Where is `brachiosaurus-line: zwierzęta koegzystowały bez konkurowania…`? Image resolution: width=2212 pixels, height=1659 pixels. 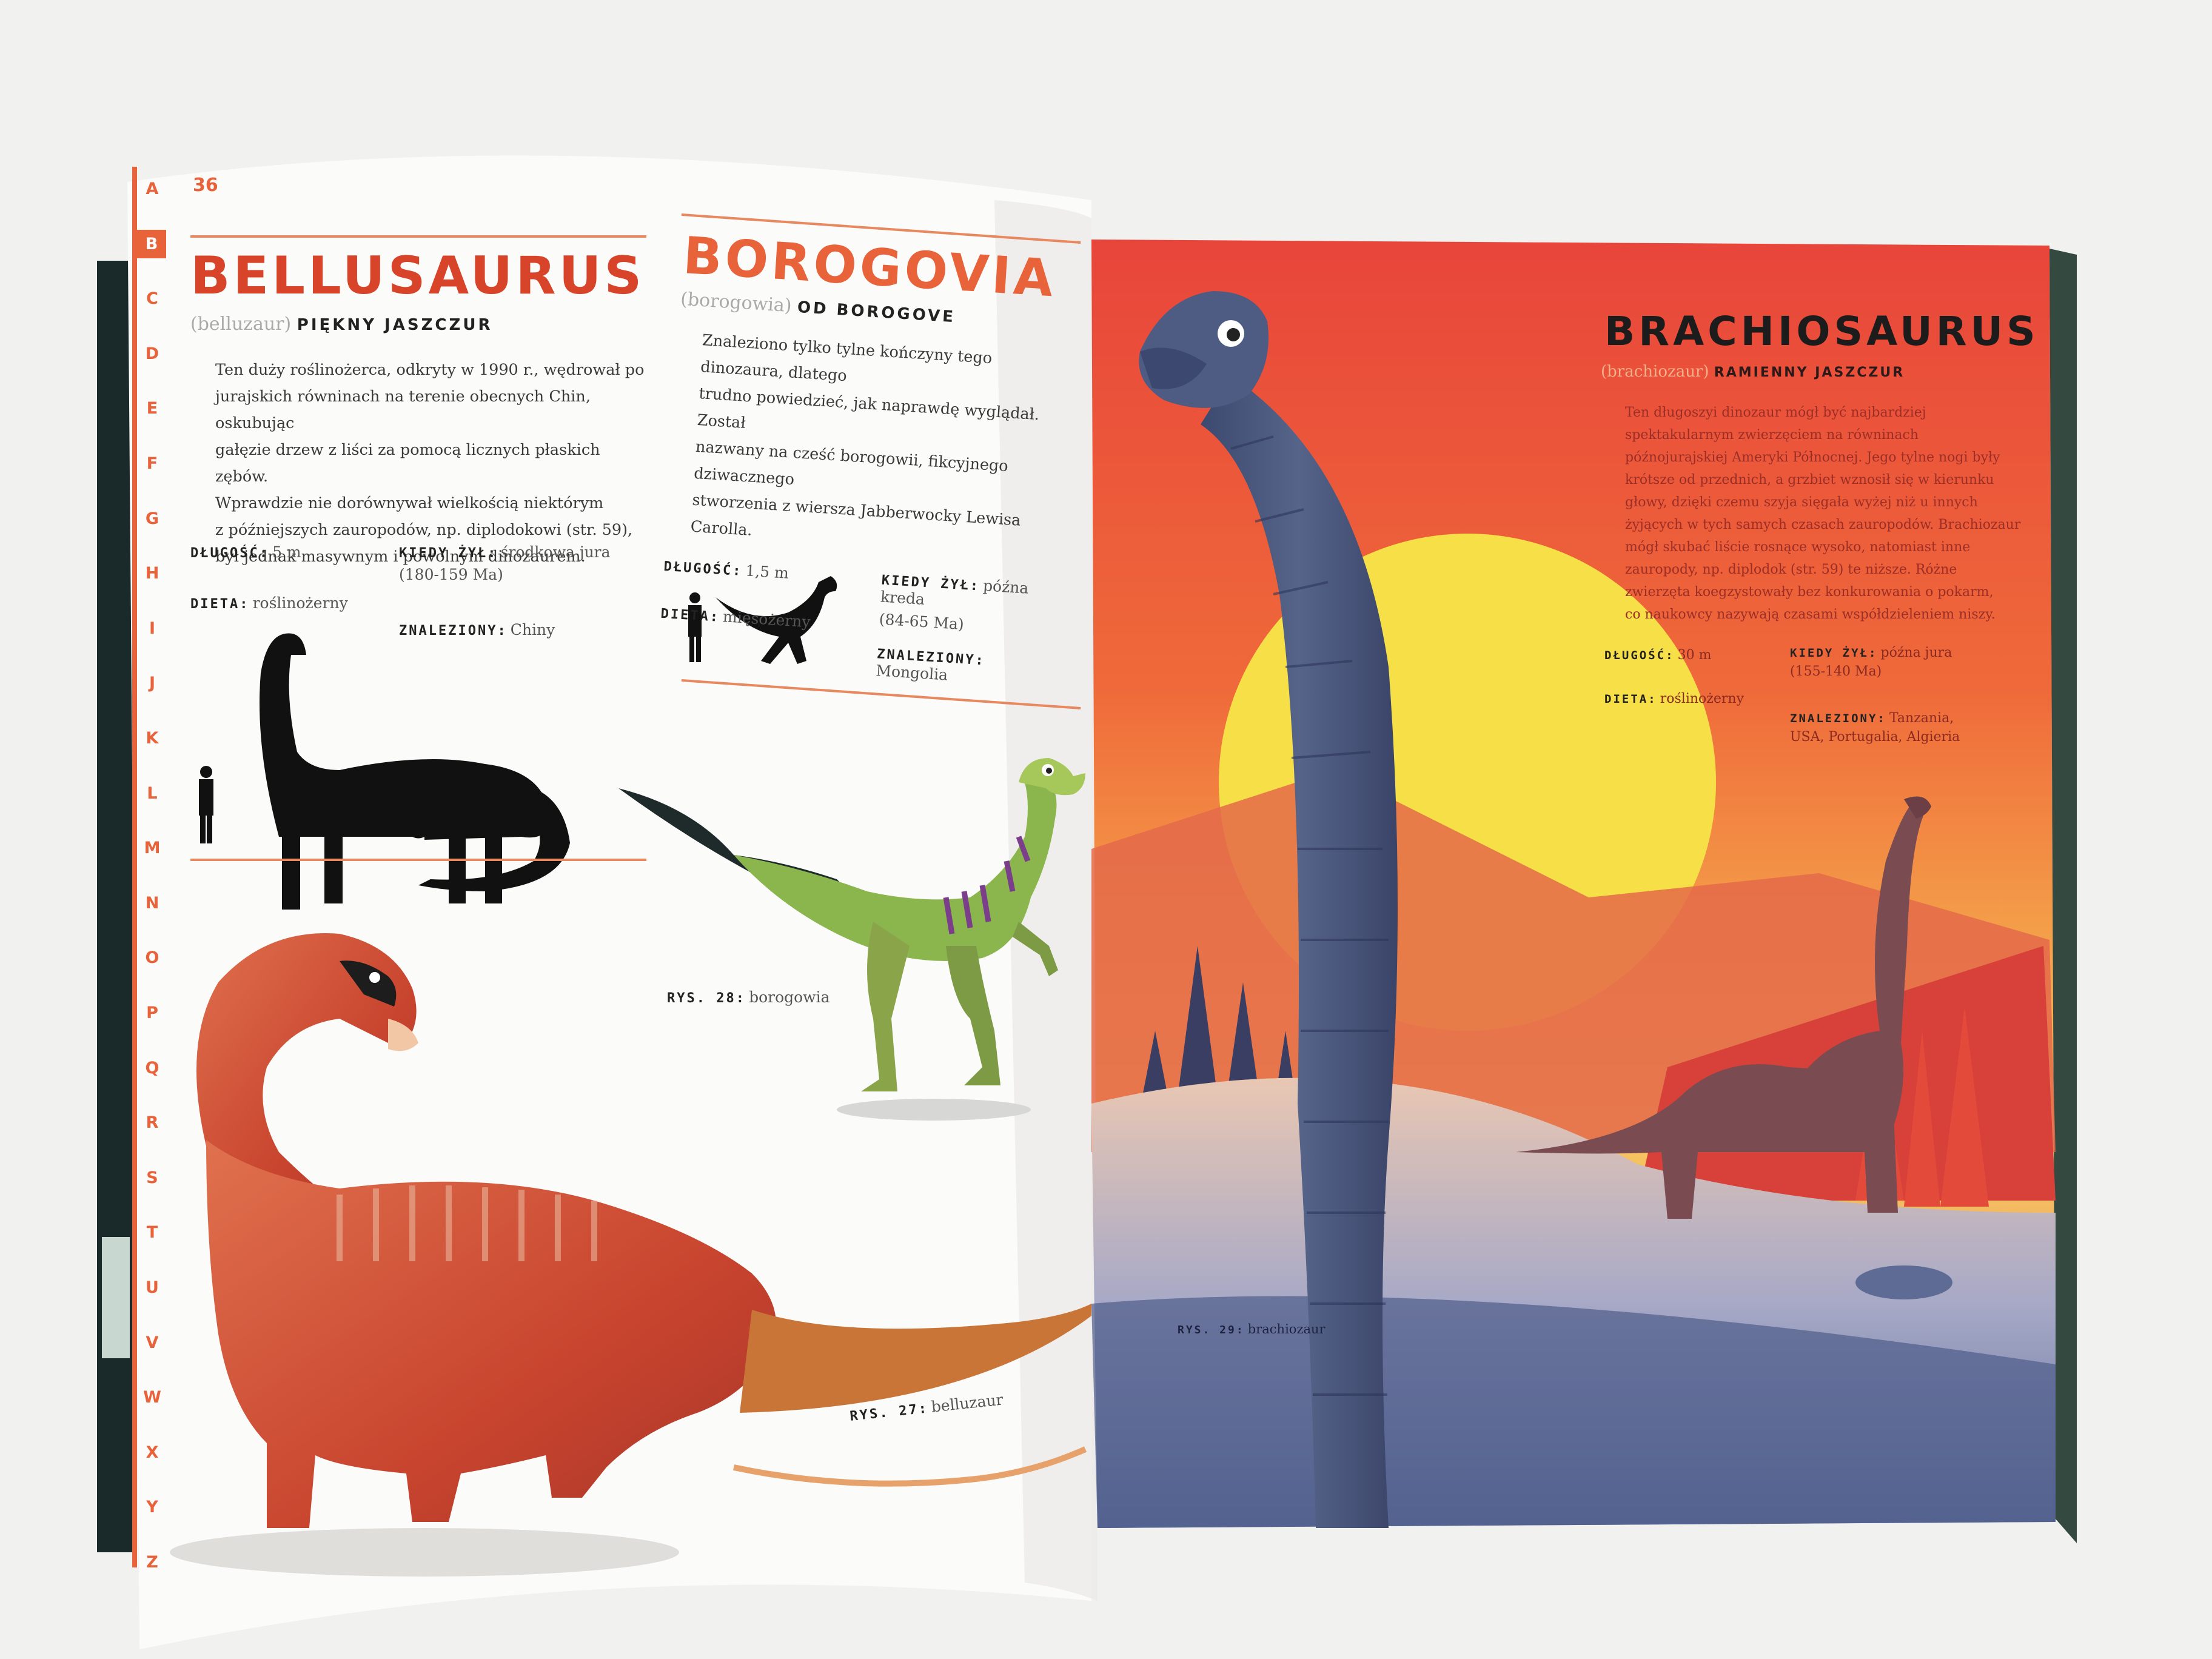
brachiosaurus-line: zwierzęta koegzystowały bez konkurowania… is located at coordinates (1810, 592).